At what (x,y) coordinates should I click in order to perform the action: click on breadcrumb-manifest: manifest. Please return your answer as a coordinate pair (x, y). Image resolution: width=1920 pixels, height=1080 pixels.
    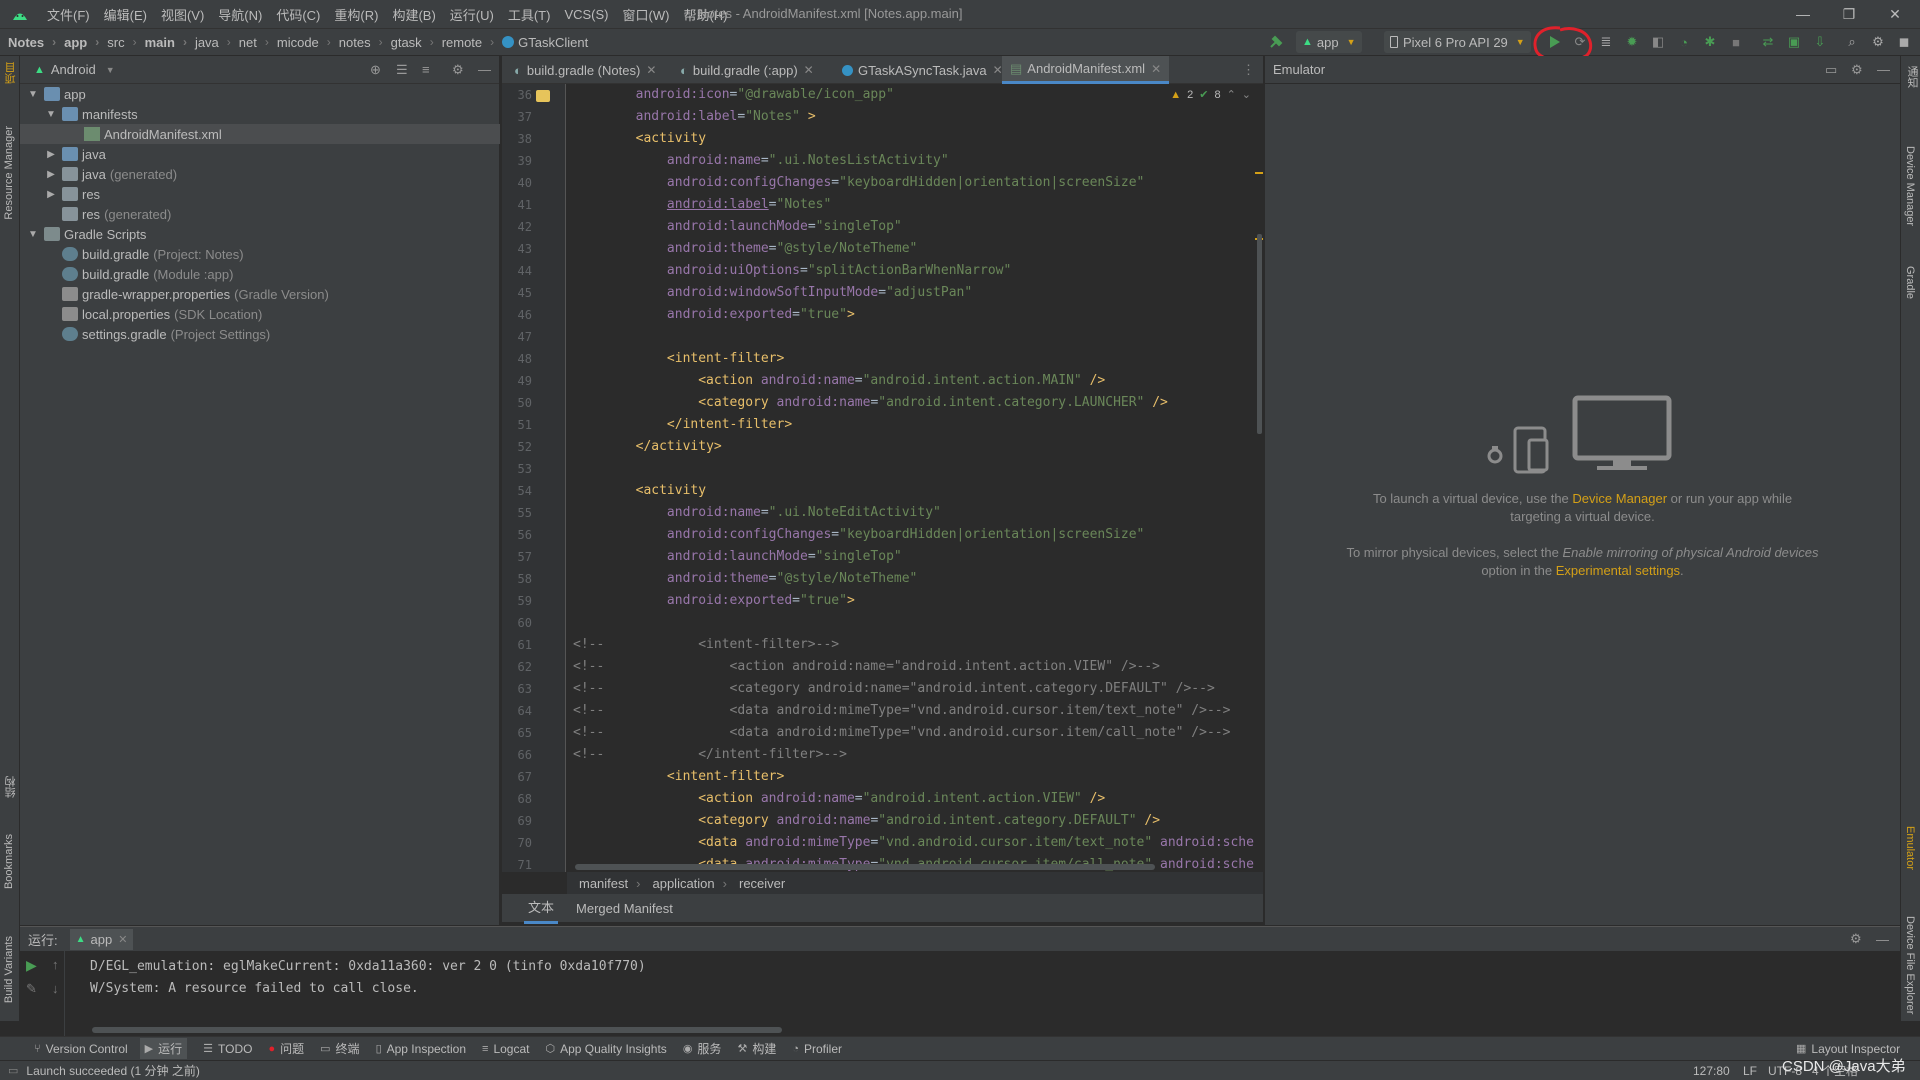
    Looking at the image, I should click on (603, 883).